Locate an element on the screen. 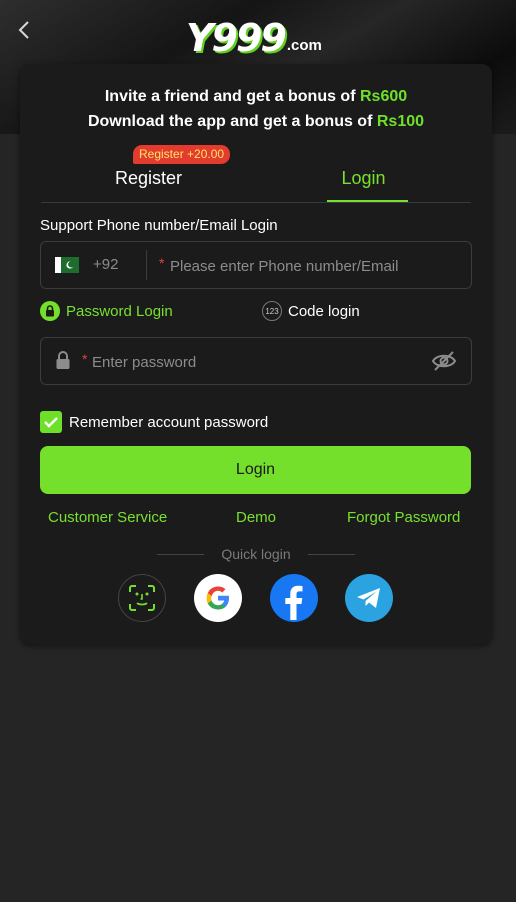  forgot-password-link: Forgot Password is located at coordinates (403, 517).